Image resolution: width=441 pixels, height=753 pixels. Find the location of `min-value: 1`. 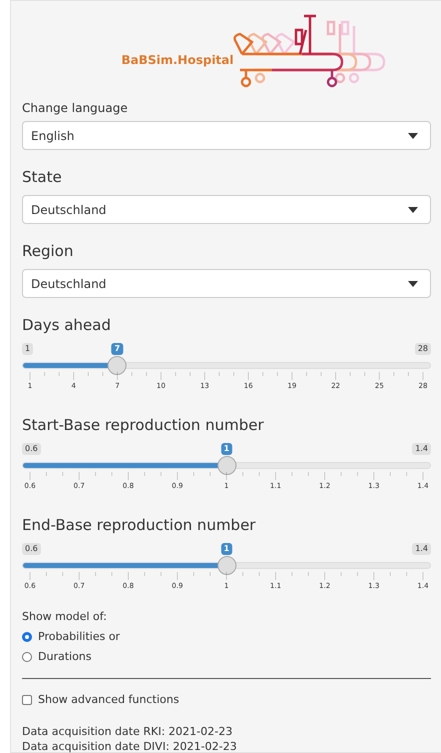

min-value: 1 is located at coordinates (28, 349).